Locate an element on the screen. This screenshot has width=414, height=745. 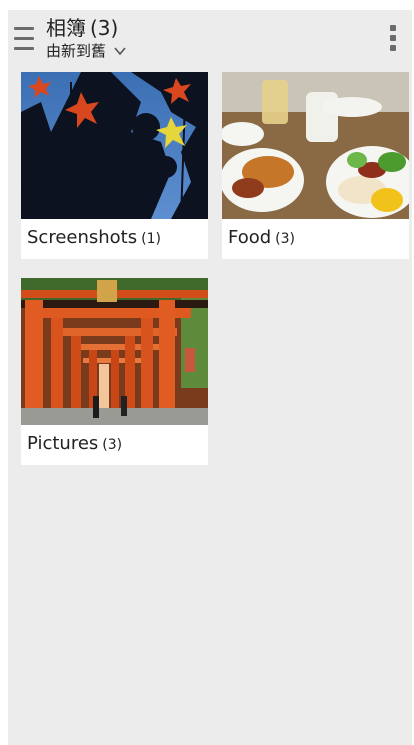
sort-label: 由新到舊 is located at coordinates (76, 51).